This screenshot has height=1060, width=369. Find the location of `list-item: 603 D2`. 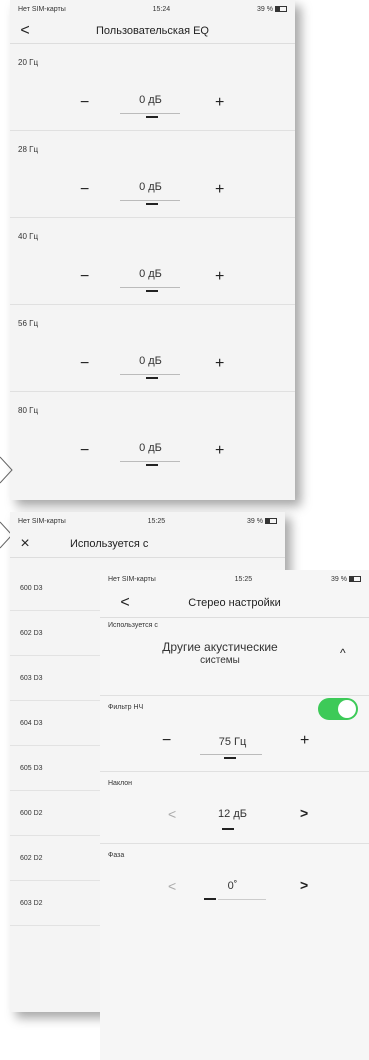

list-item: 603 D2 is located at coordinates (55, 903).